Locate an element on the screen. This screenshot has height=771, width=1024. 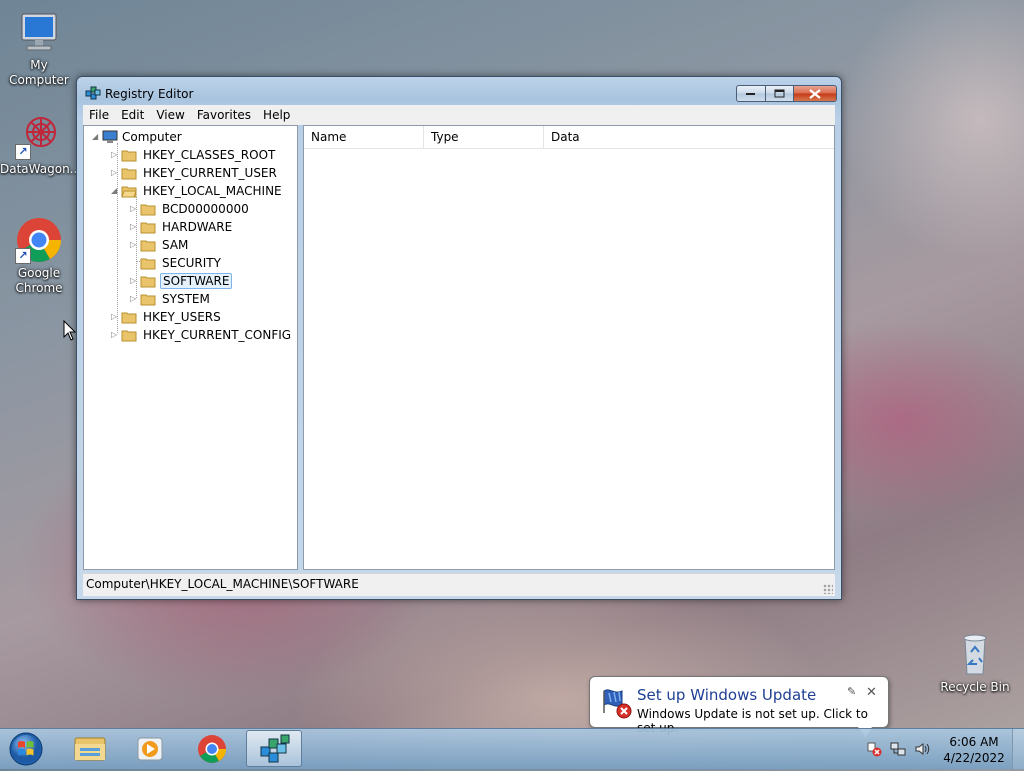
tree-node-label: SYSTEM is located at coordinates (186, 299).